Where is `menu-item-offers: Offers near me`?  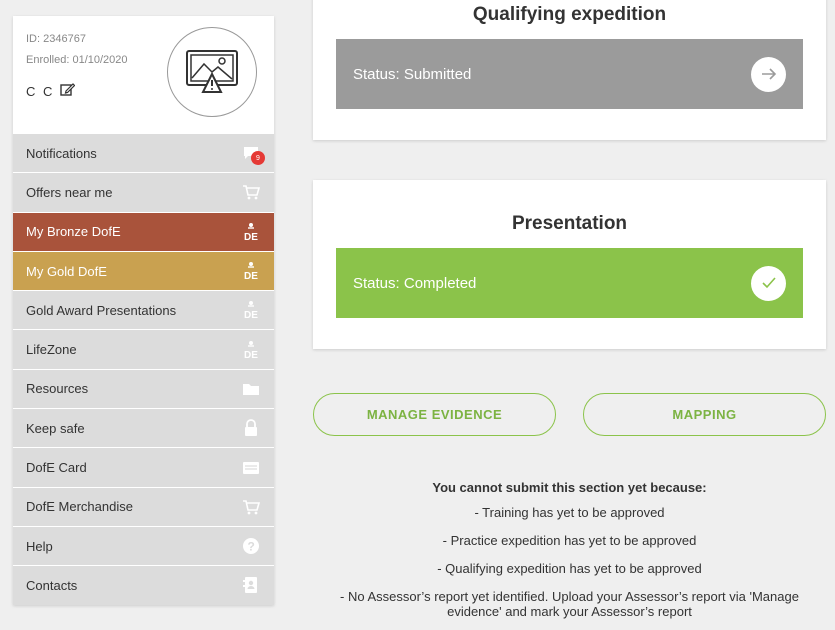 menu-item-offers: Offers near me is located at coordinates (143, 192).